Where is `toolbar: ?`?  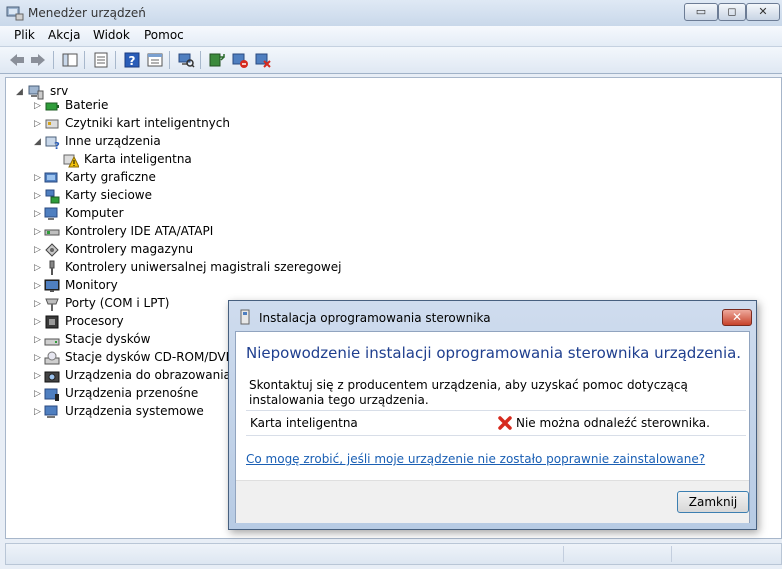 toolbar: ? is located at coordinates (391, 60).